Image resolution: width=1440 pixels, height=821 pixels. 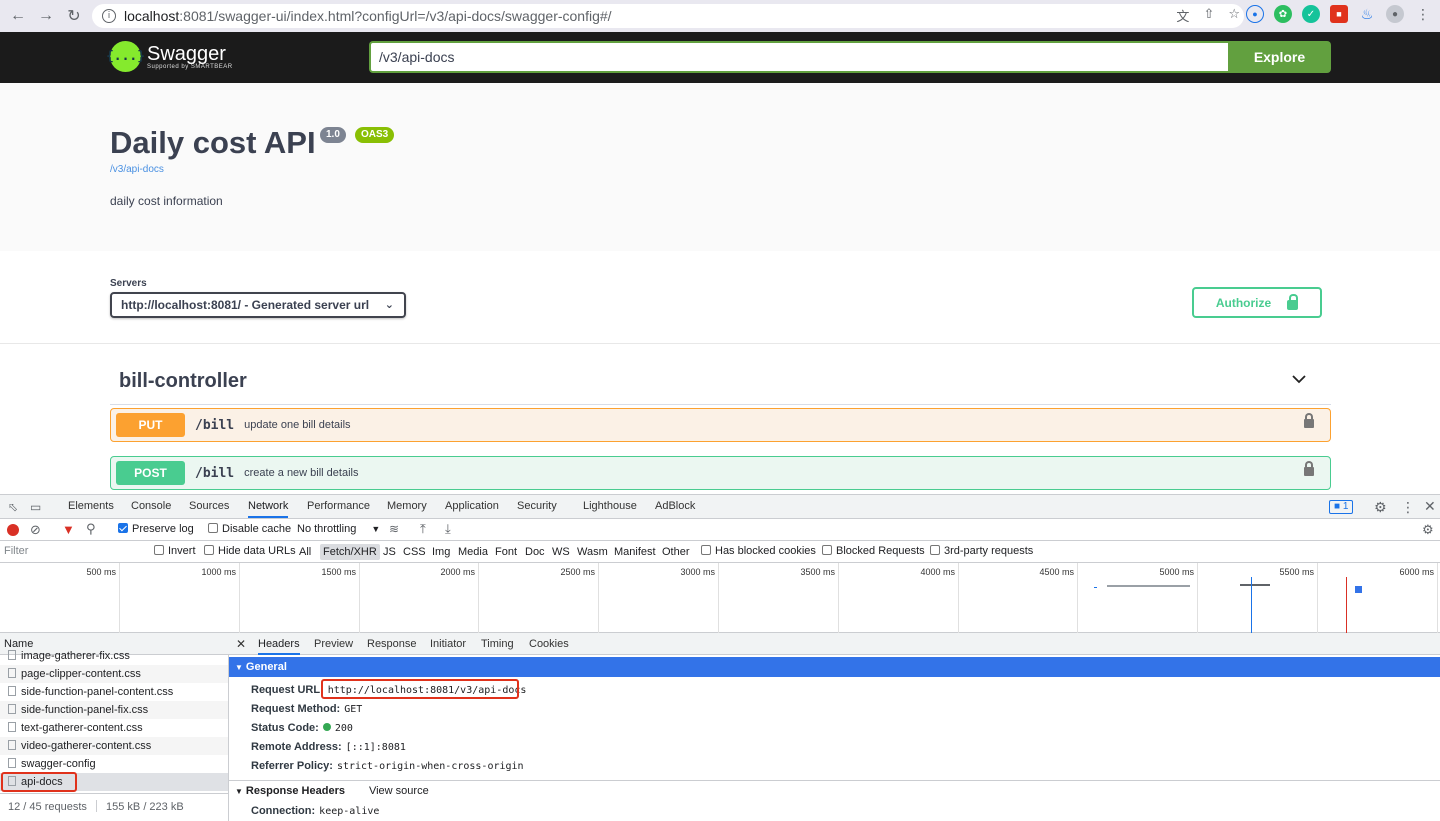 I want to click on filter-type-other: Other, so click(x=676, y=552).